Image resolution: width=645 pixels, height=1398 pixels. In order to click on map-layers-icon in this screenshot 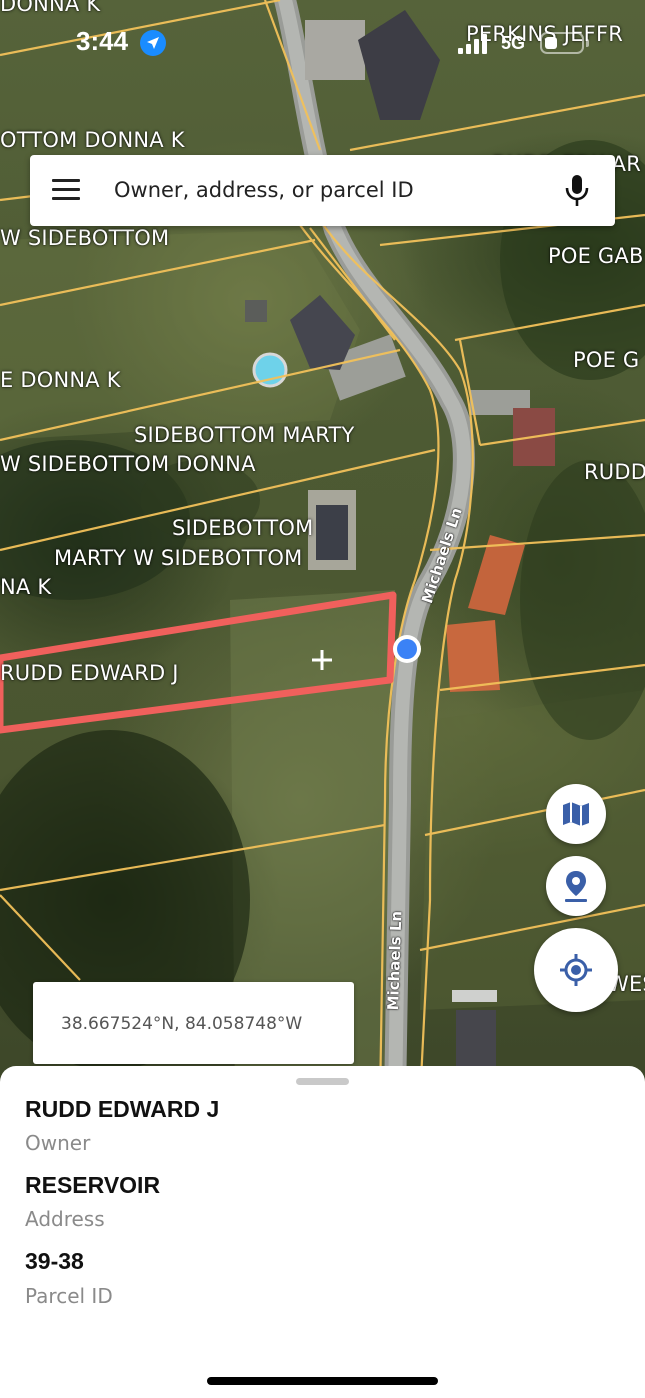, I will do `click(576, 814)`.